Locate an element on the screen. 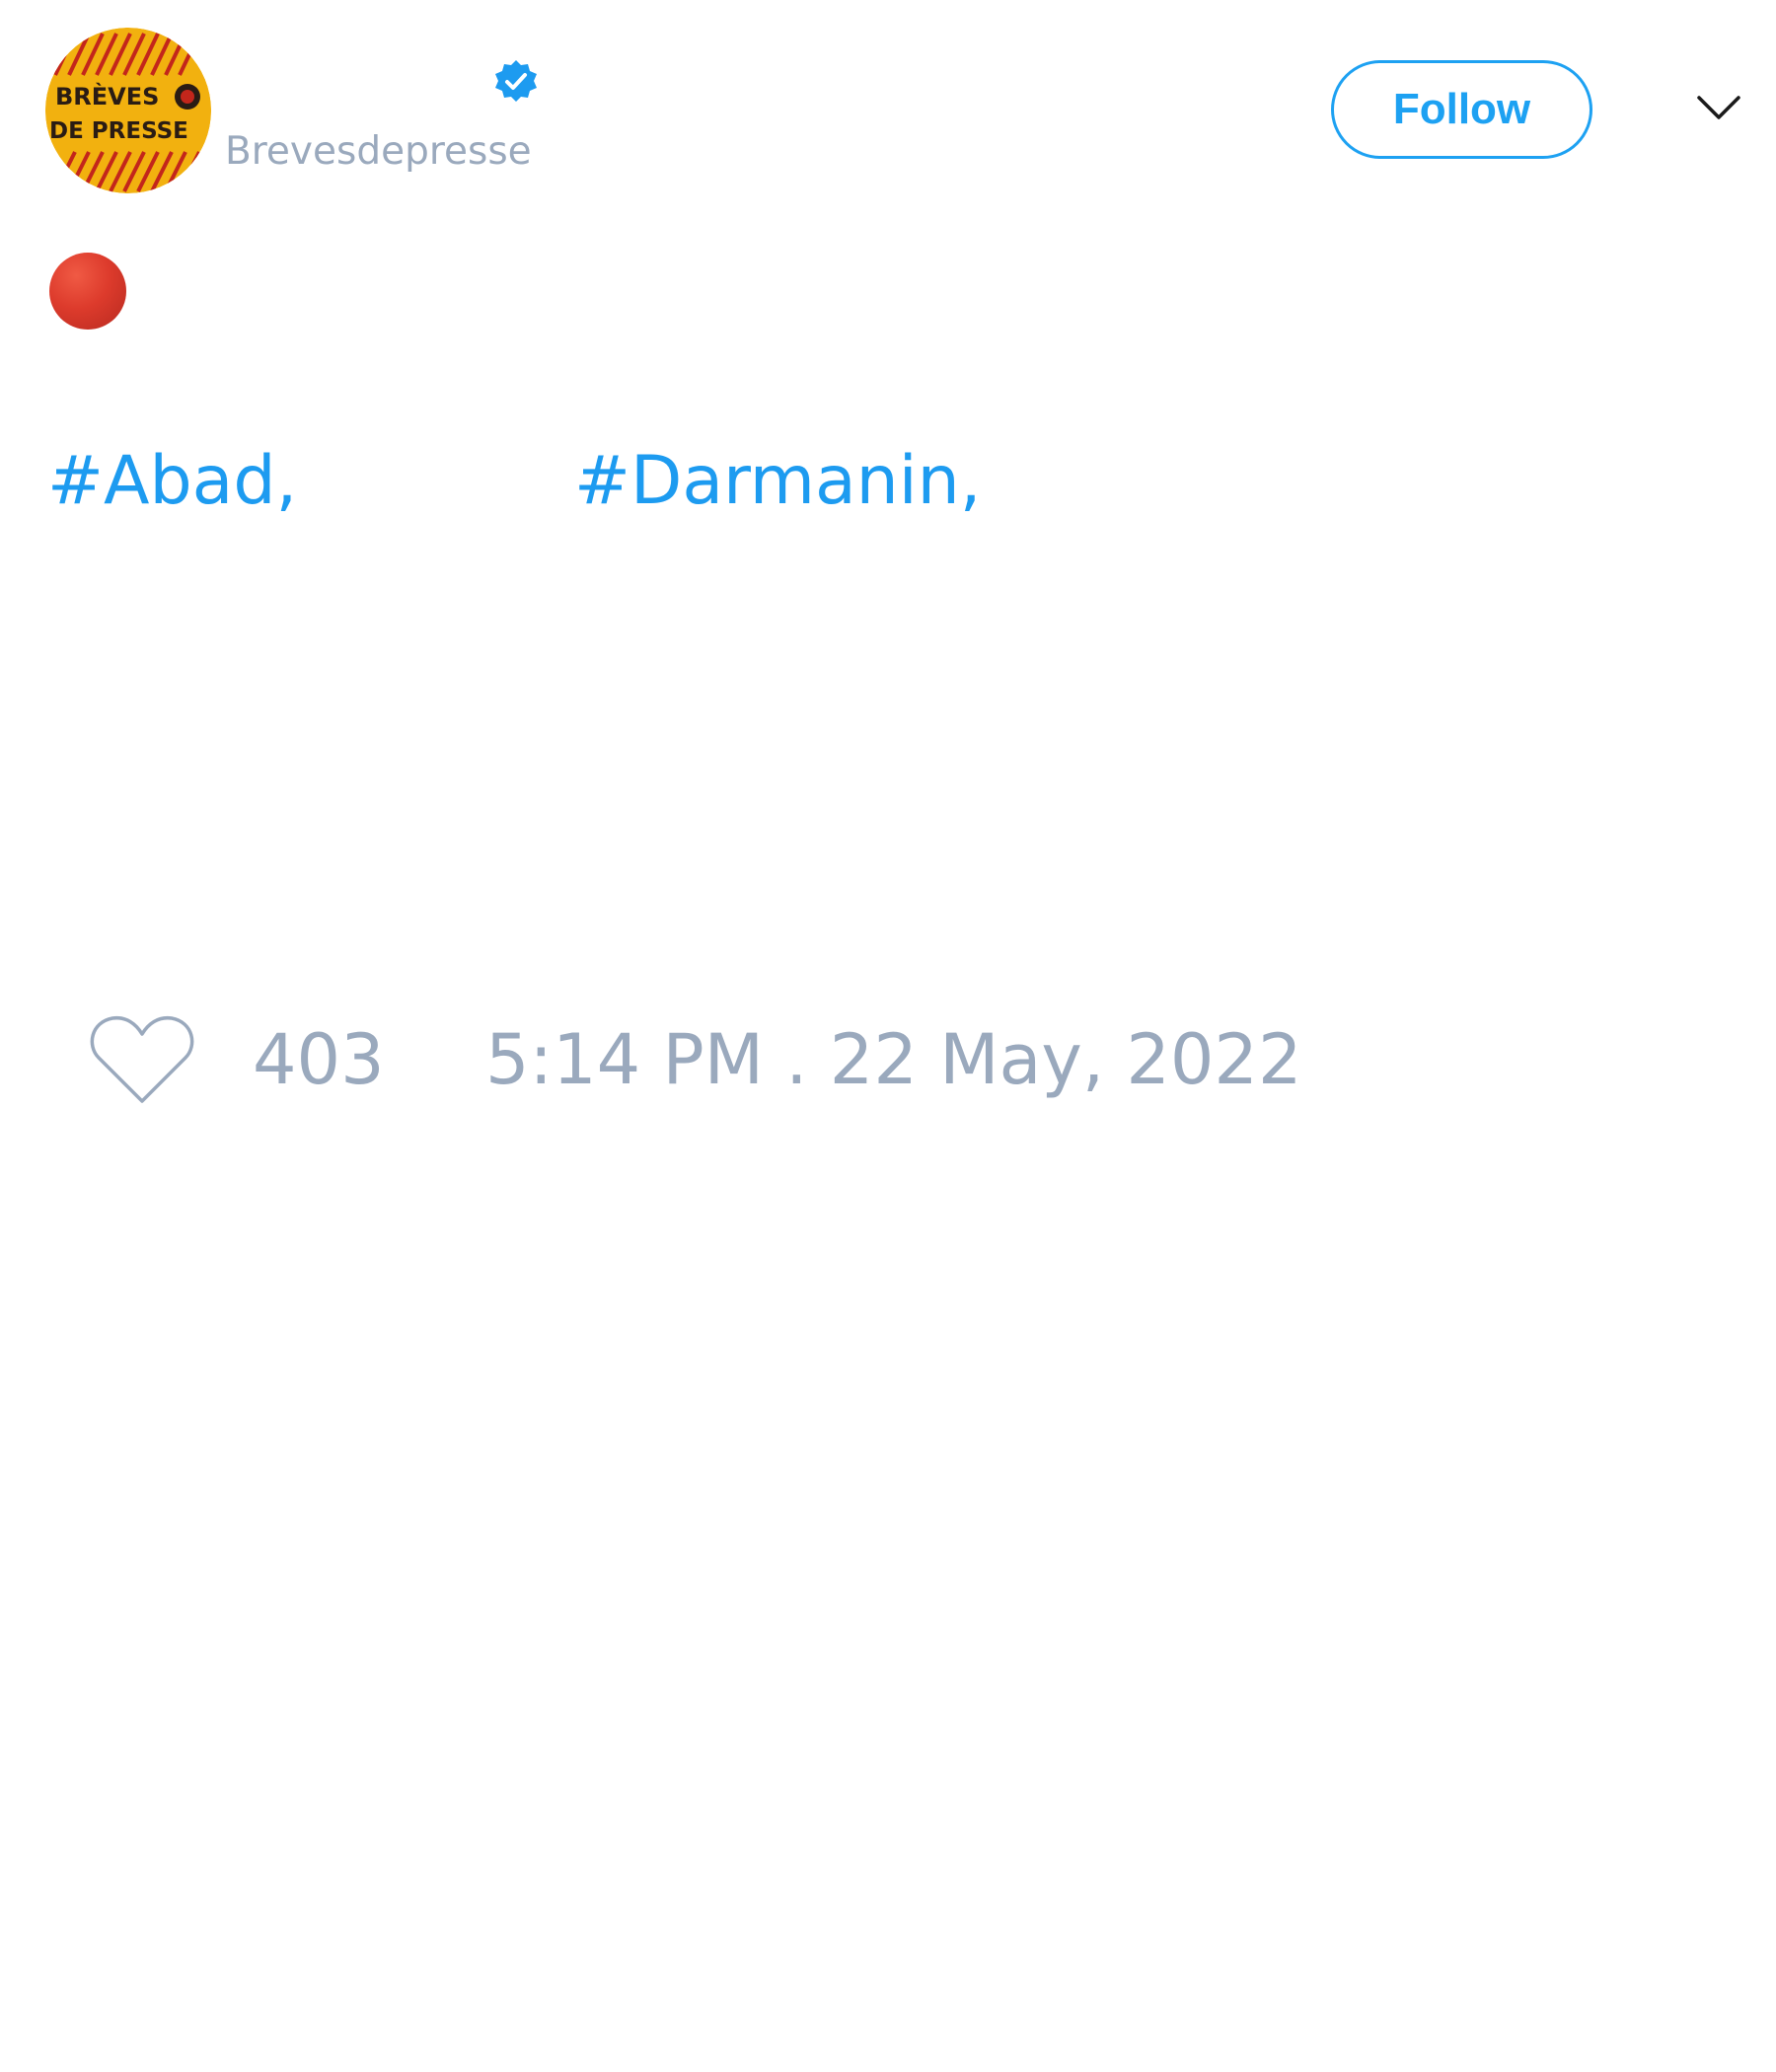 This screenshot has width=1776, height=2072. hashtag-abad-link: #Abad, is located at coordinates (172, 481).